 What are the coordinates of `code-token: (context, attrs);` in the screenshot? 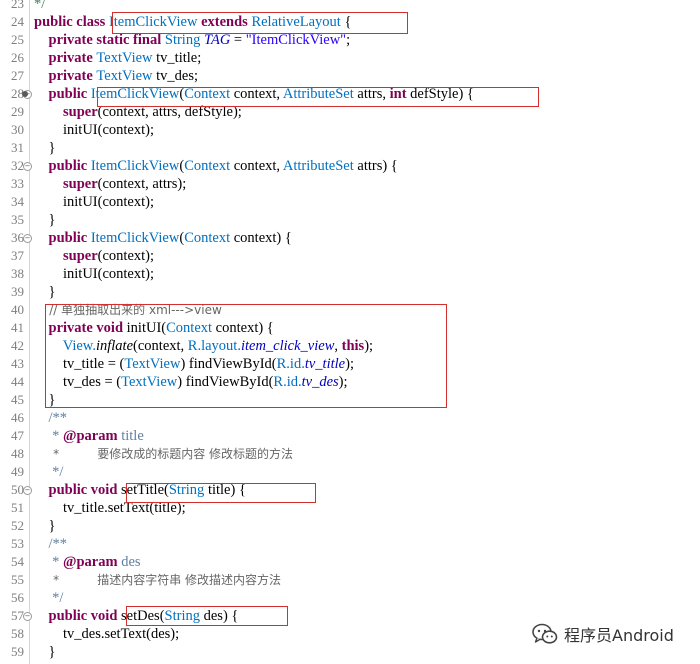 It's located at (142, 184).